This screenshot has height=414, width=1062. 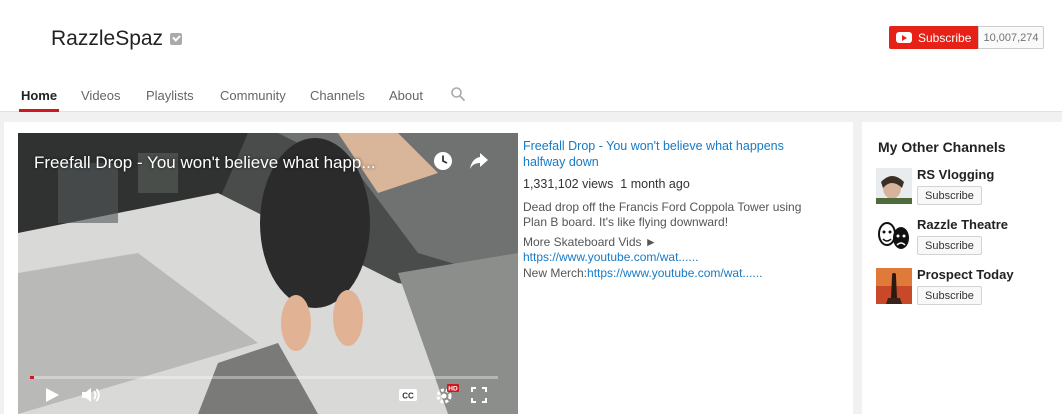 What do you see at coordinates (253, 95) in the screenshot?
I see `tab-community: Community` at bounding box center [253, 95].